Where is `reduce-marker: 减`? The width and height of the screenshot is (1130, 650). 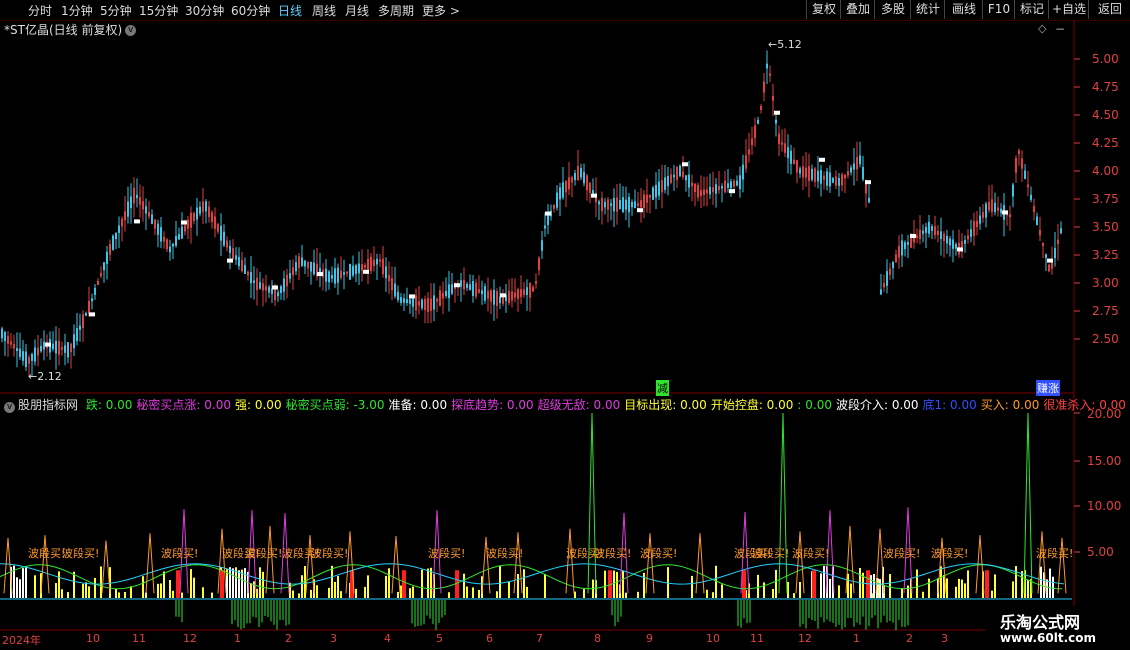
reduce-marker: 减 is located at coordinates (662, 388).